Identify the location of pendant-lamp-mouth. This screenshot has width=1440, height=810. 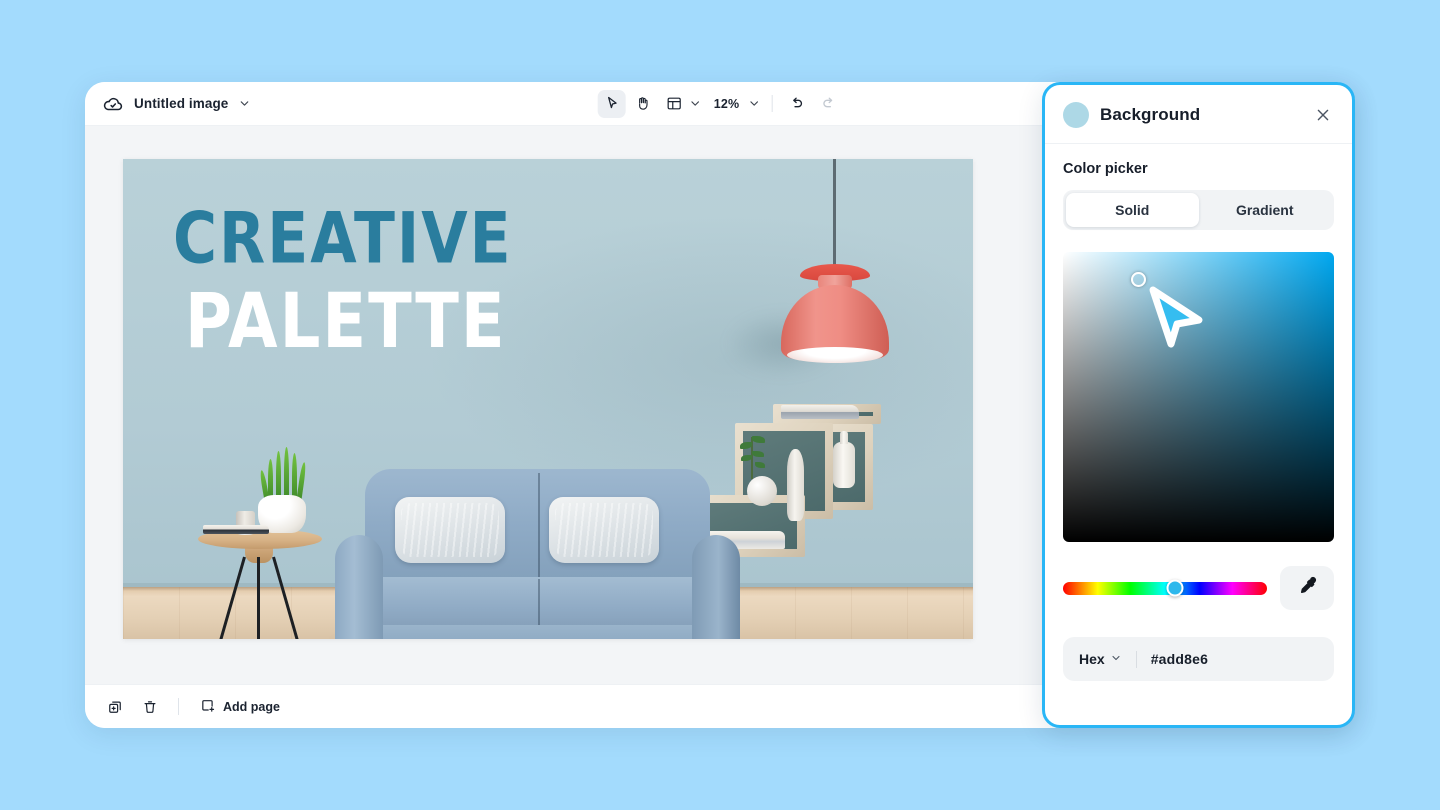
(835, 355).